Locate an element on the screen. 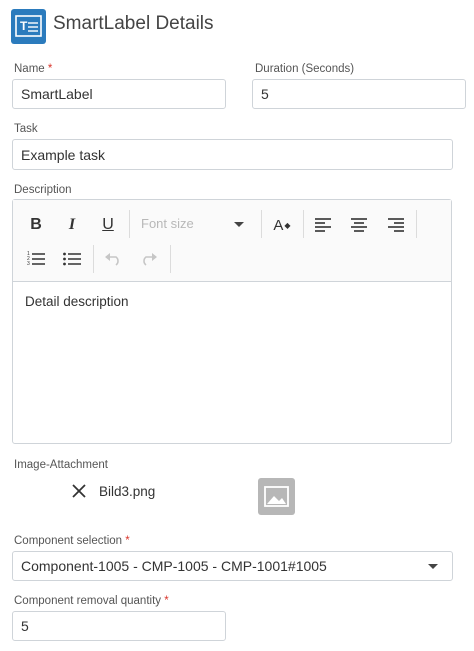 This screenshot has width=474, height=651. ordered-list-icon: 123 is located at coordinates (36, 259).